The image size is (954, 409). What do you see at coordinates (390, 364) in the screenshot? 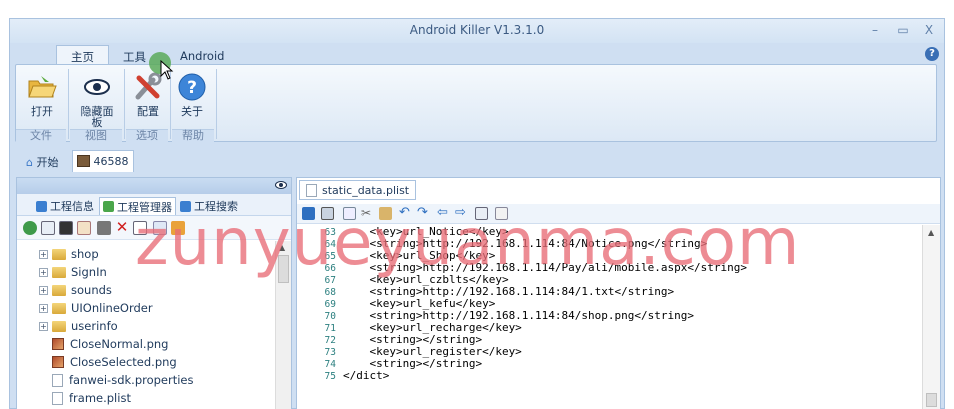
I see `code-line: 74 <string></string>` at bounding box center [390, 364].